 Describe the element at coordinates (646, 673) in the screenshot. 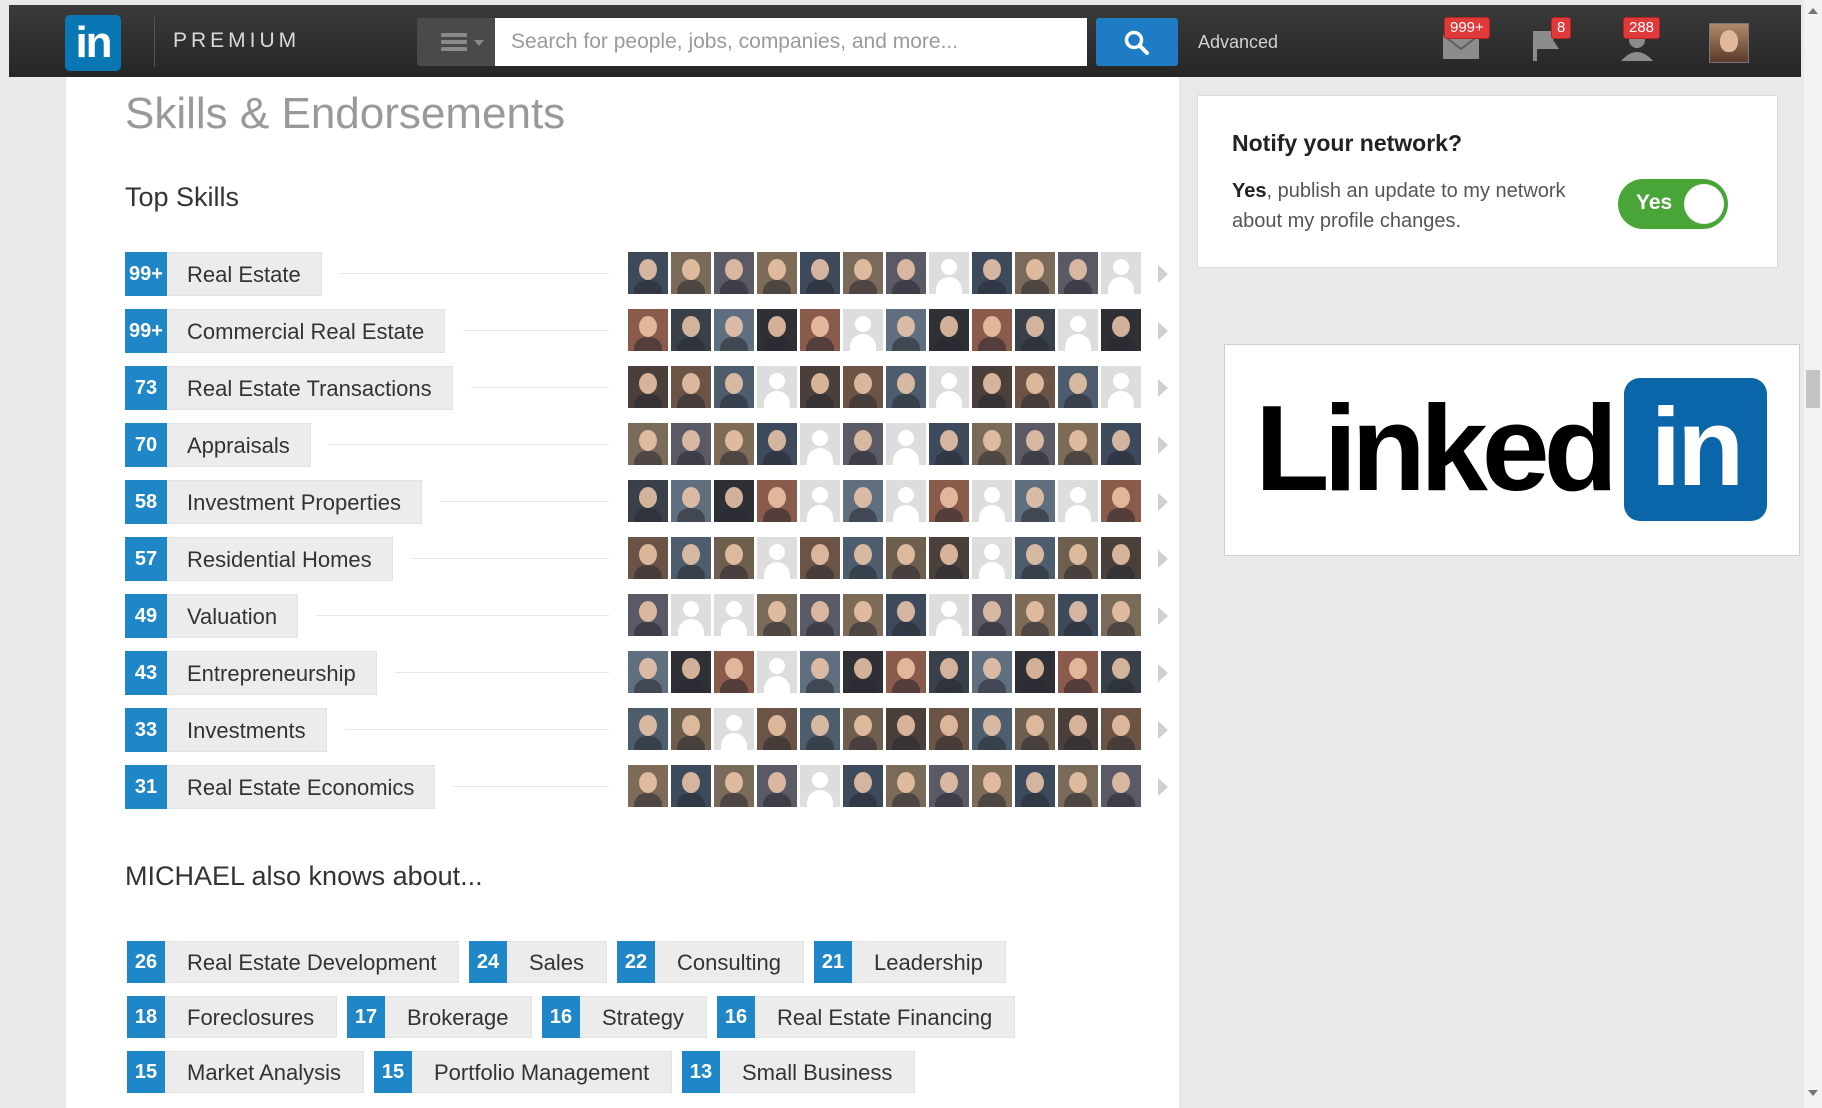

I see `top-skill-row: 43 Entrepreneurship` at that location.